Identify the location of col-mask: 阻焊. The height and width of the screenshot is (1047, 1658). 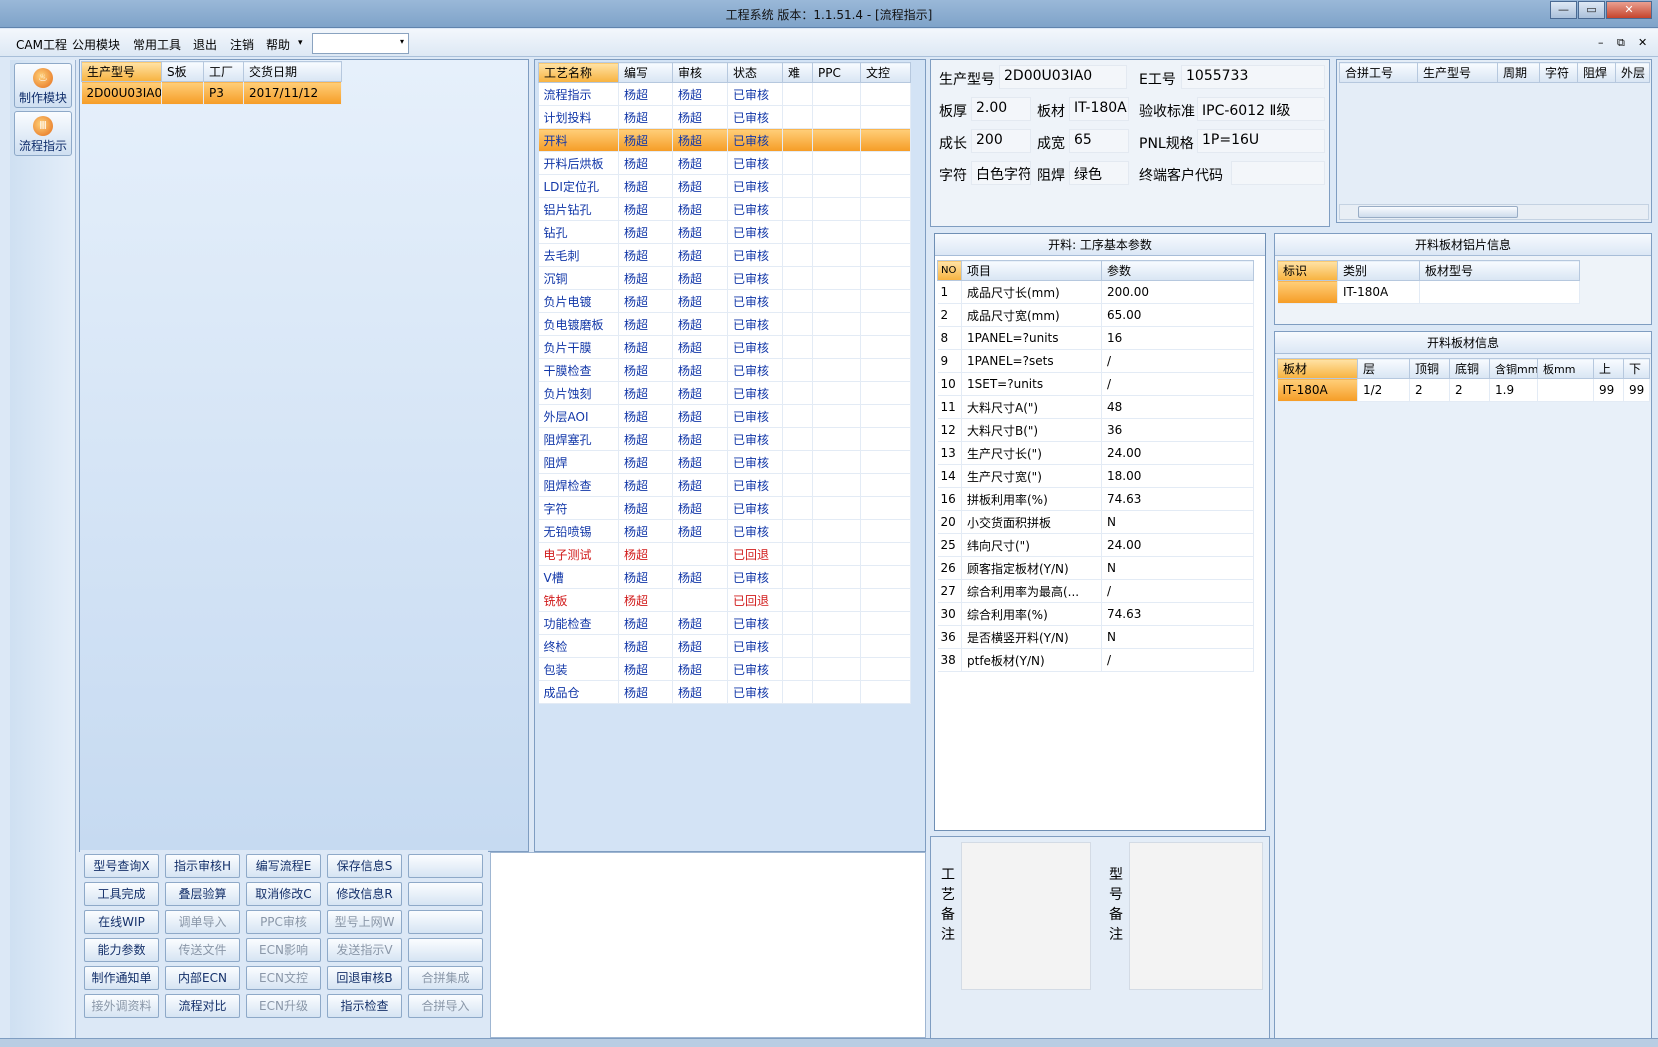
(1596, 72).